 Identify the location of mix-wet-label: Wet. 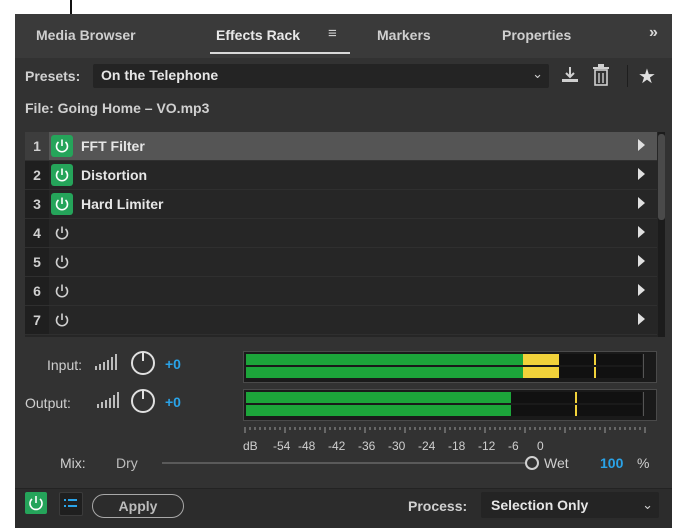
(556, 463).